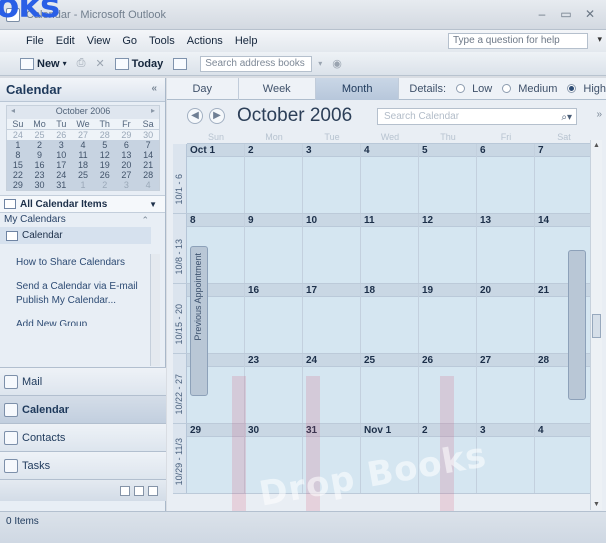 The width and height of the screenshot is (606, 543). What do you see at coordinates (477, 116) in the screenshot?
I see `search-calendar-input: Search Calendar ⌕▾` at bounding box center [477, 116].